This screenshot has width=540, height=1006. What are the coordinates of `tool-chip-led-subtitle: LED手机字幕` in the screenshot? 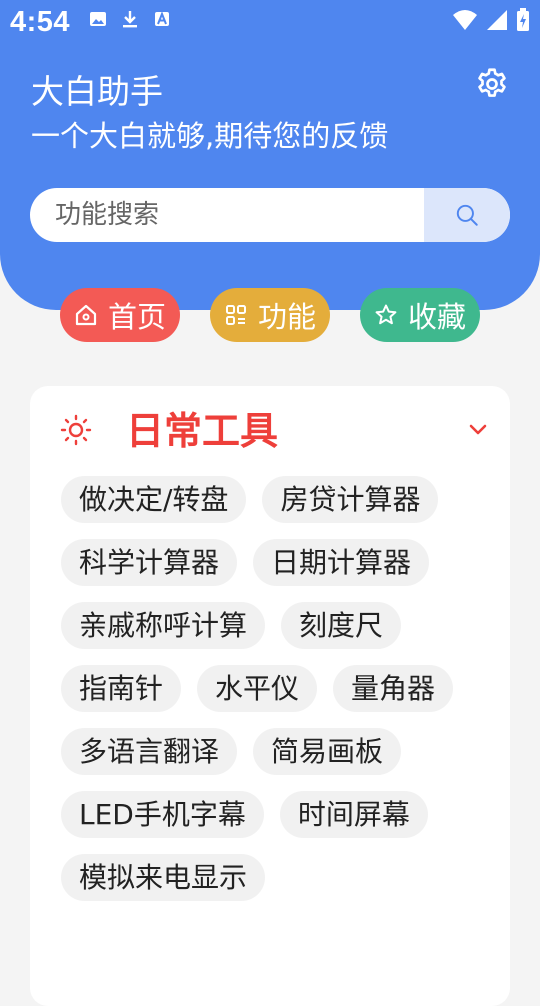 It's located at (162, 814).